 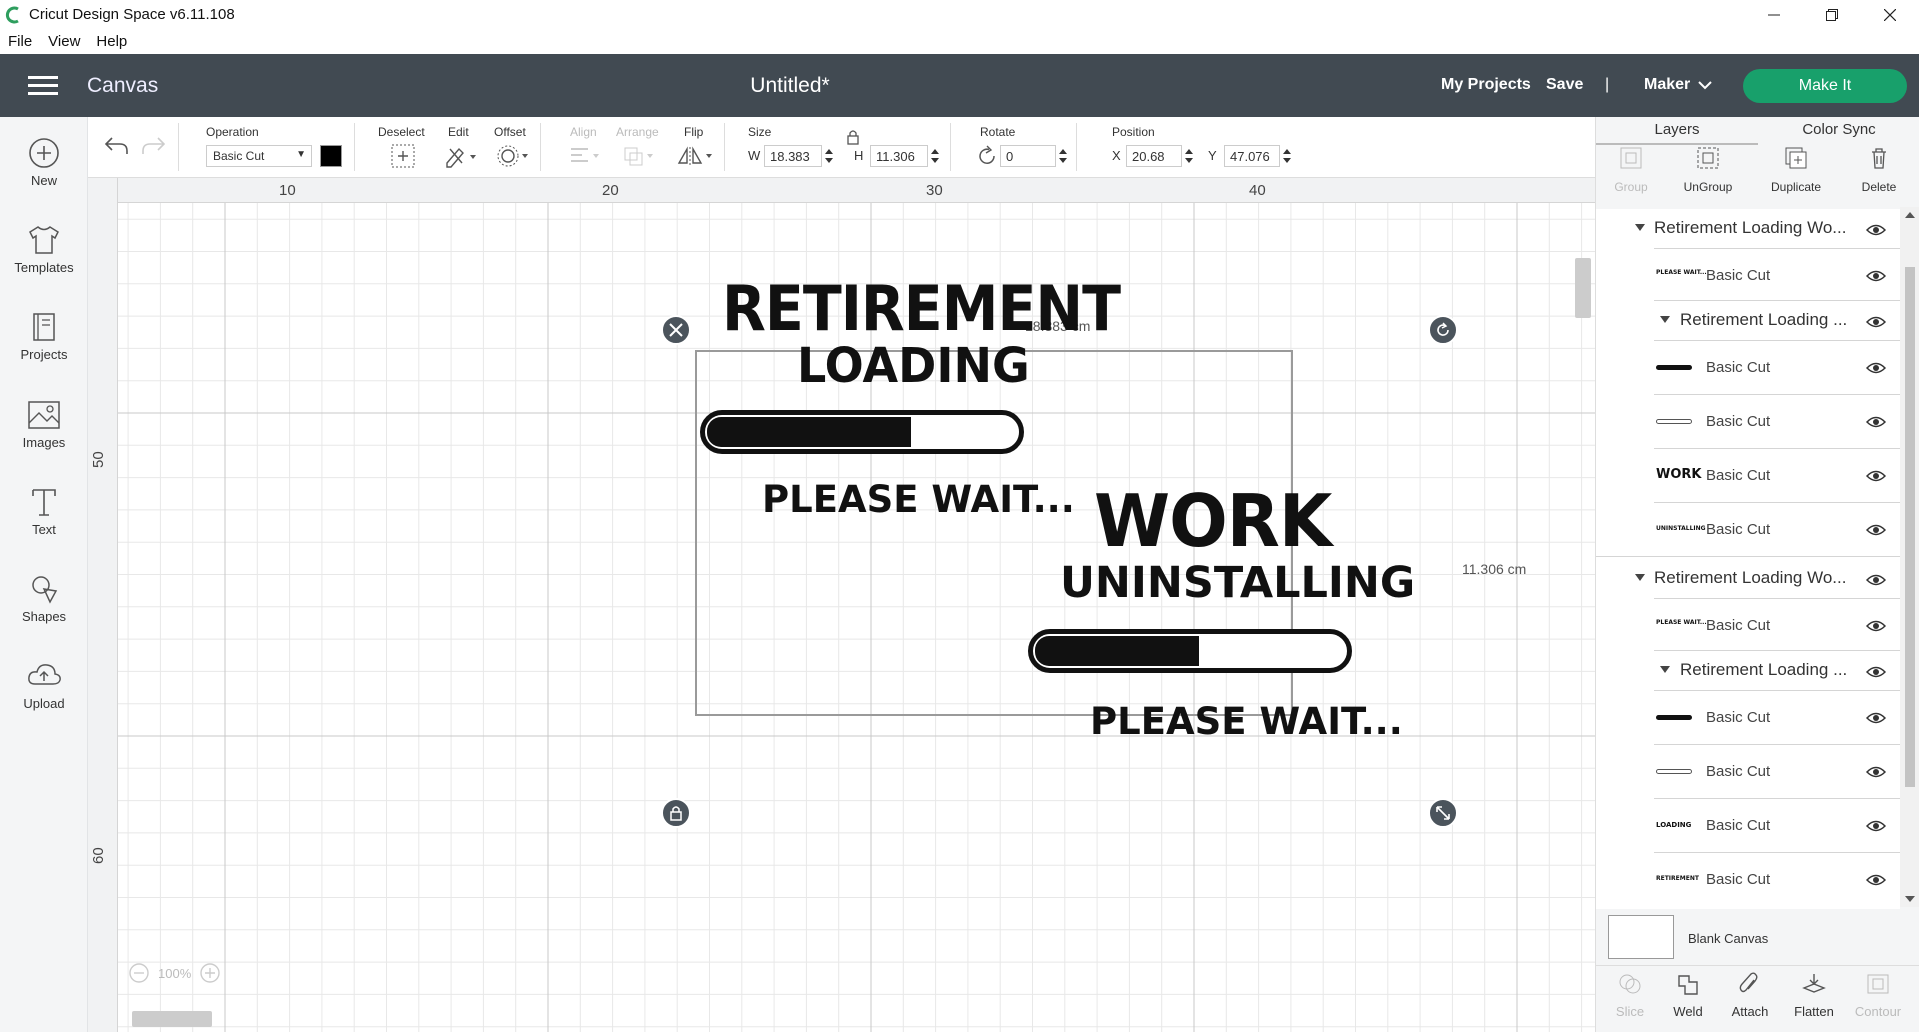 I want to click on resize-handle, so click(x=1443, y=813).